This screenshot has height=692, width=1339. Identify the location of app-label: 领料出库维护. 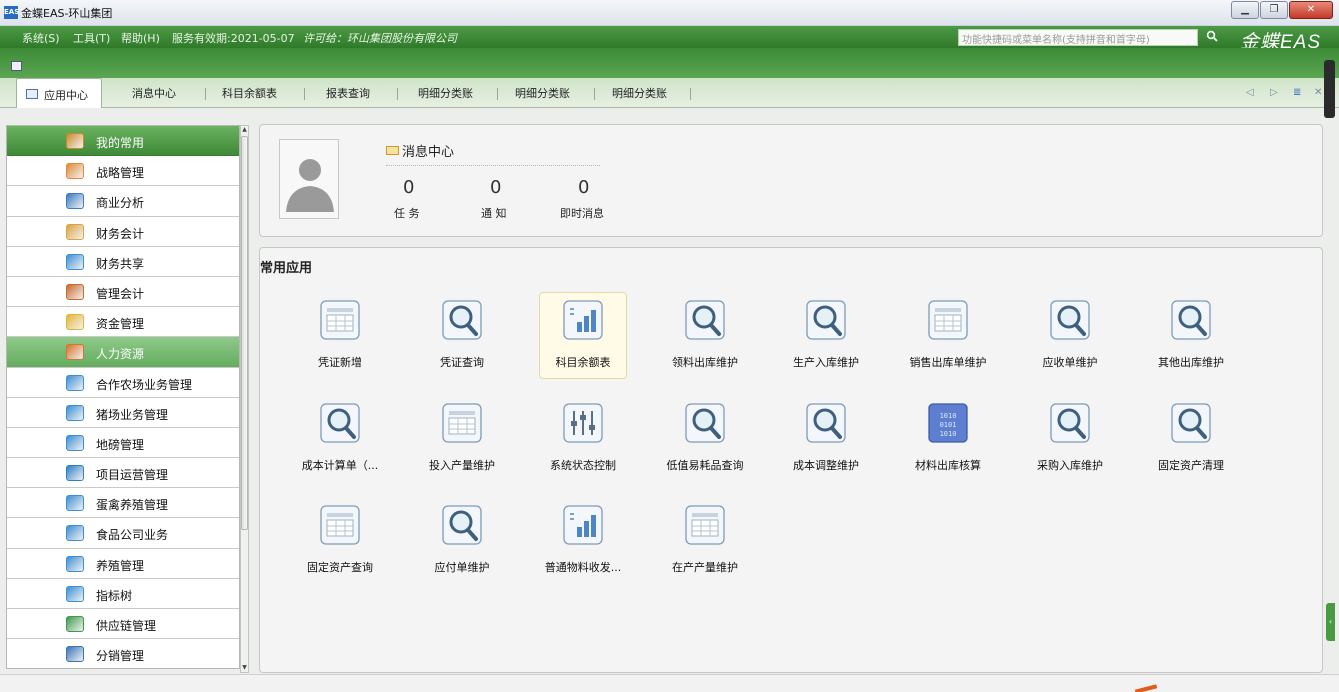
(705, 362).